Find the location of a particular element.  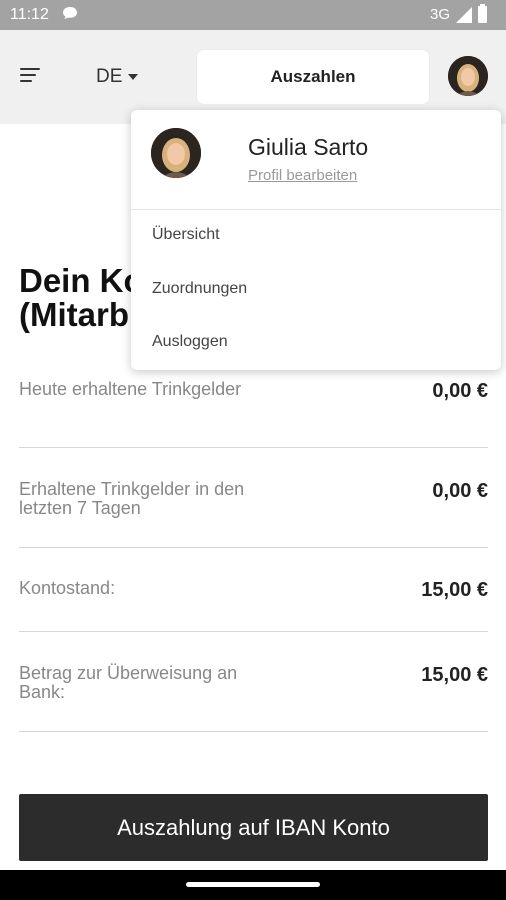

chat-bubble-icon is located at coordinates (70, 13).